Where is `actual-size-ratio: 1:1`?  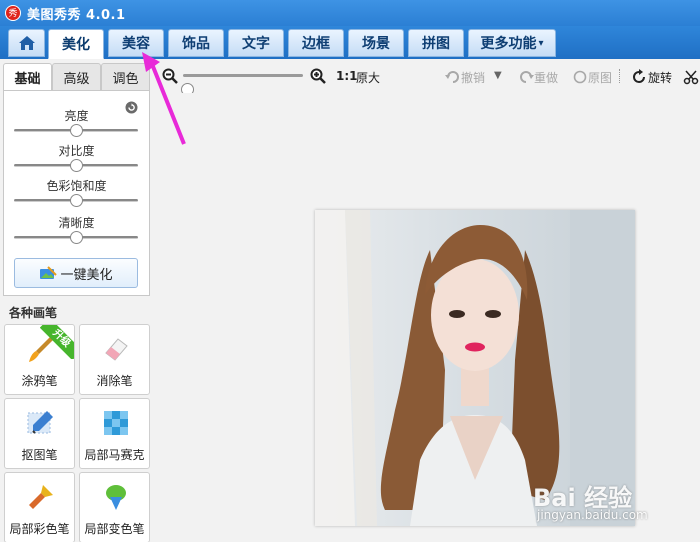
actual-size-ratio: 1:1 is located at coordinates (347, 76).